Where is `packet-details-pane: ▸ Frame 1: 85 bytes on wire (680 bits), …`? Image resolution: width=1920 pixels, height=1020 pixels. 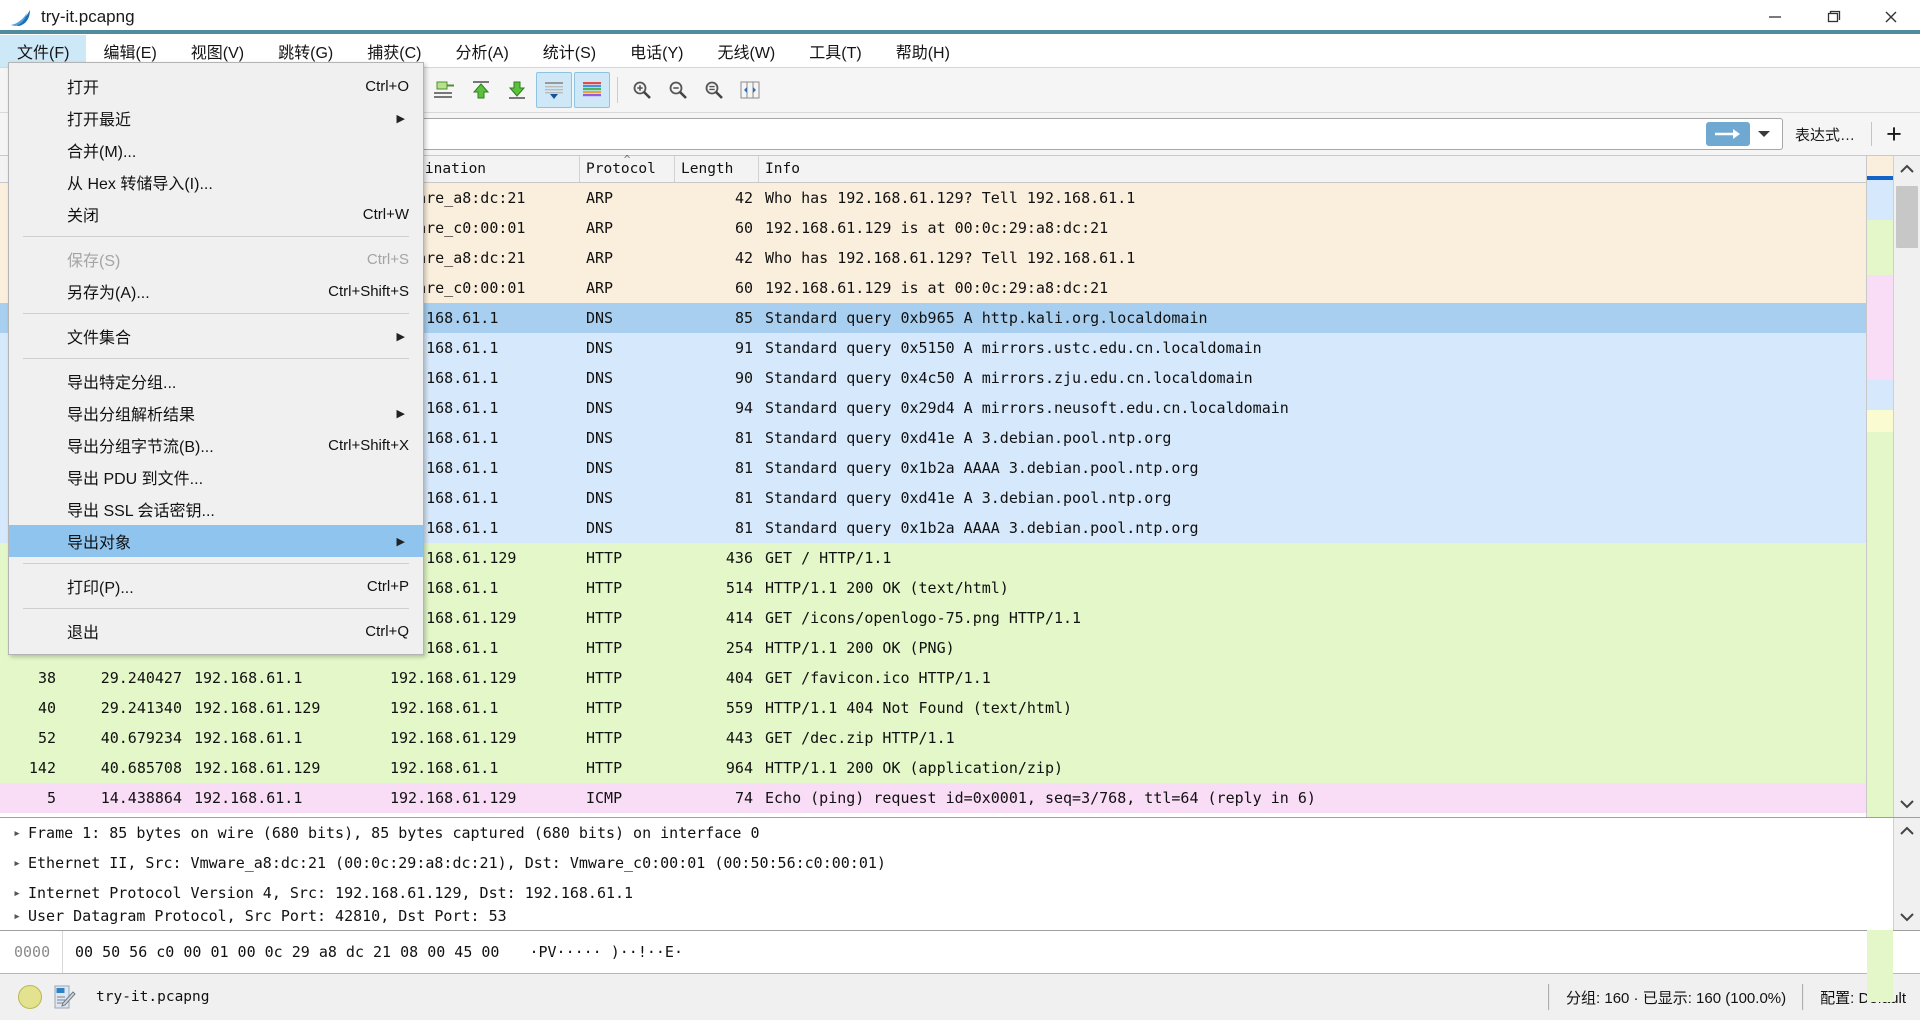 packet-details-pane: ▸ Frame 1: 85 bytes on wire (680 bits), … is located at coordinates (960, 873).